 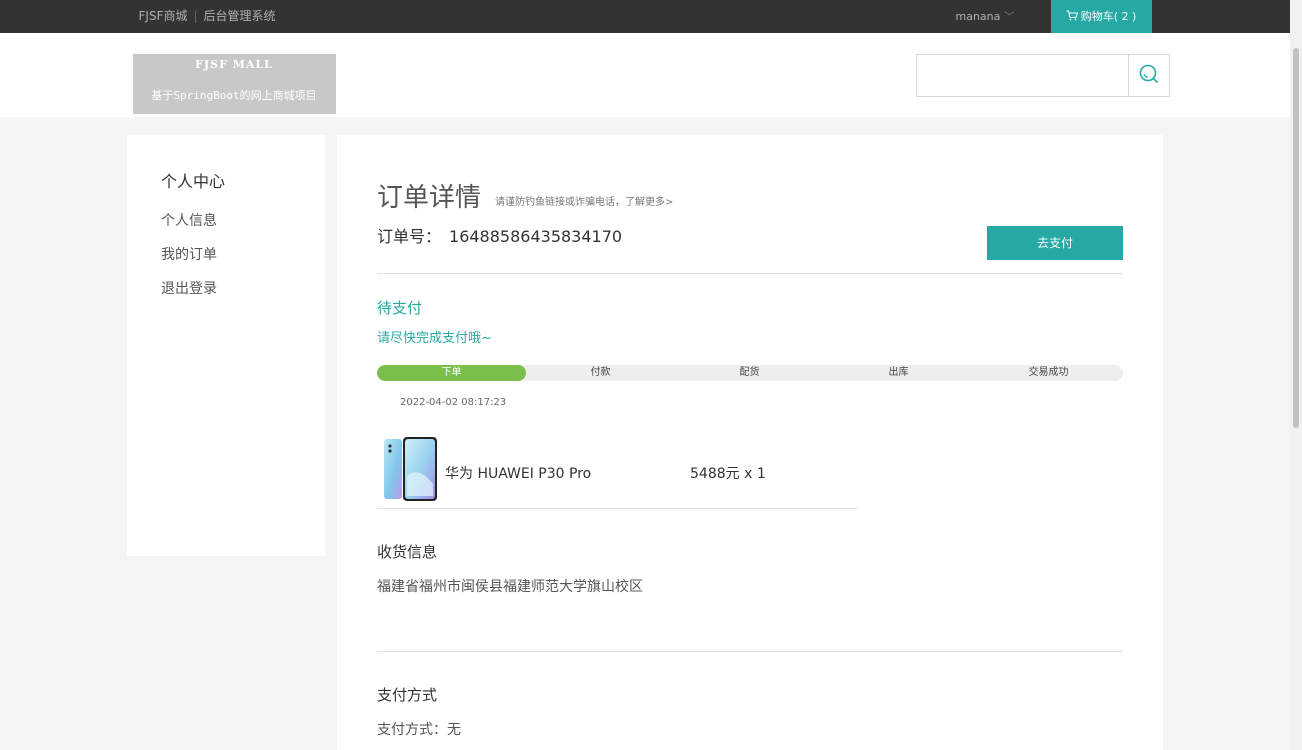 I want to click on shipping-address: 福建省福州市闽侯县福建师范大学旗山校区, so click(x=510, y=587).